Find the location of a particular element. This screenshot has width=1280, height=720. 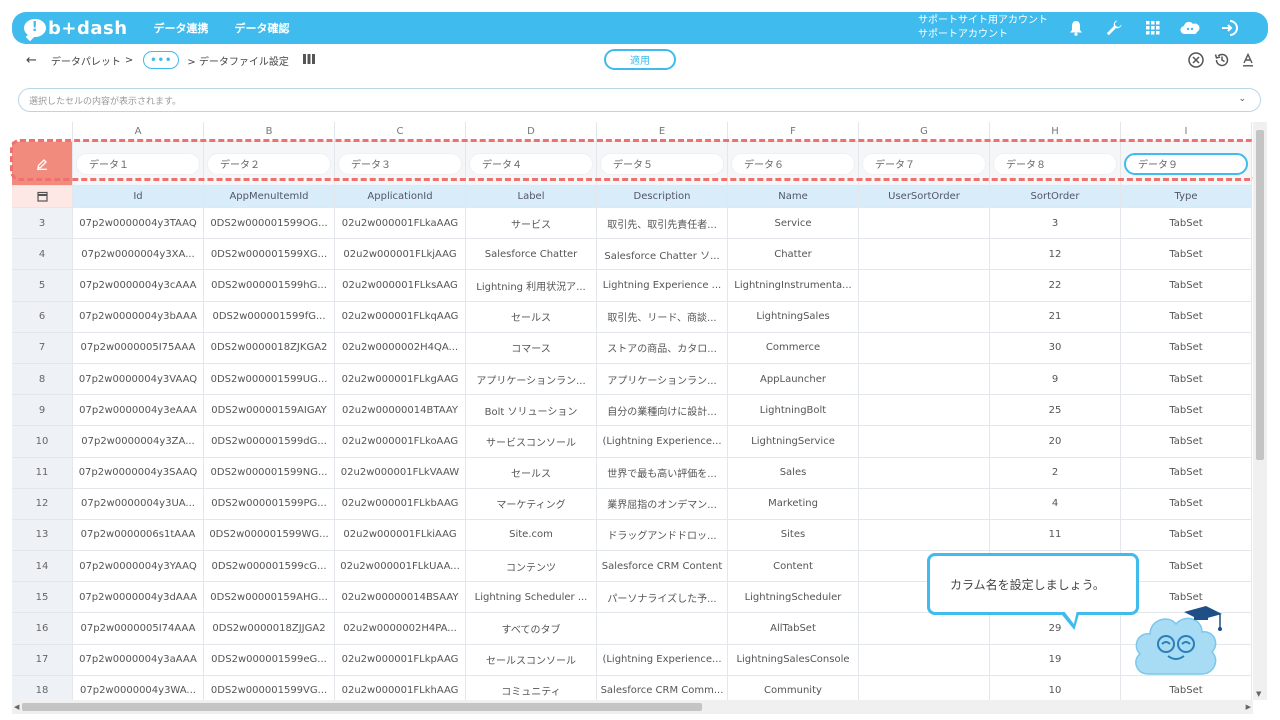

table-cell: 02u2w000001FLkVAAW is located at coordinates (400, 473).